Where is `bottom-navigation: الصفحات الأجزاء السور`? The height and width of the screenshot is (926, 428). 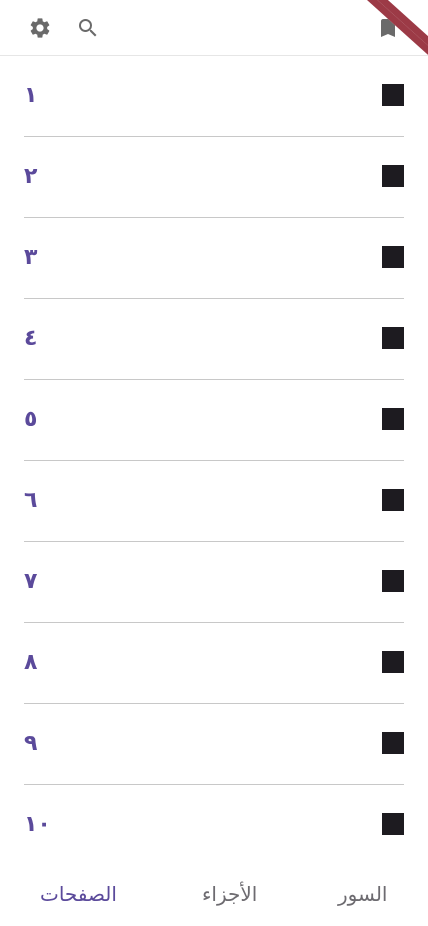 bottom-navigation: الصفحات الأجزاء السور is located at coordinates (214, 894).